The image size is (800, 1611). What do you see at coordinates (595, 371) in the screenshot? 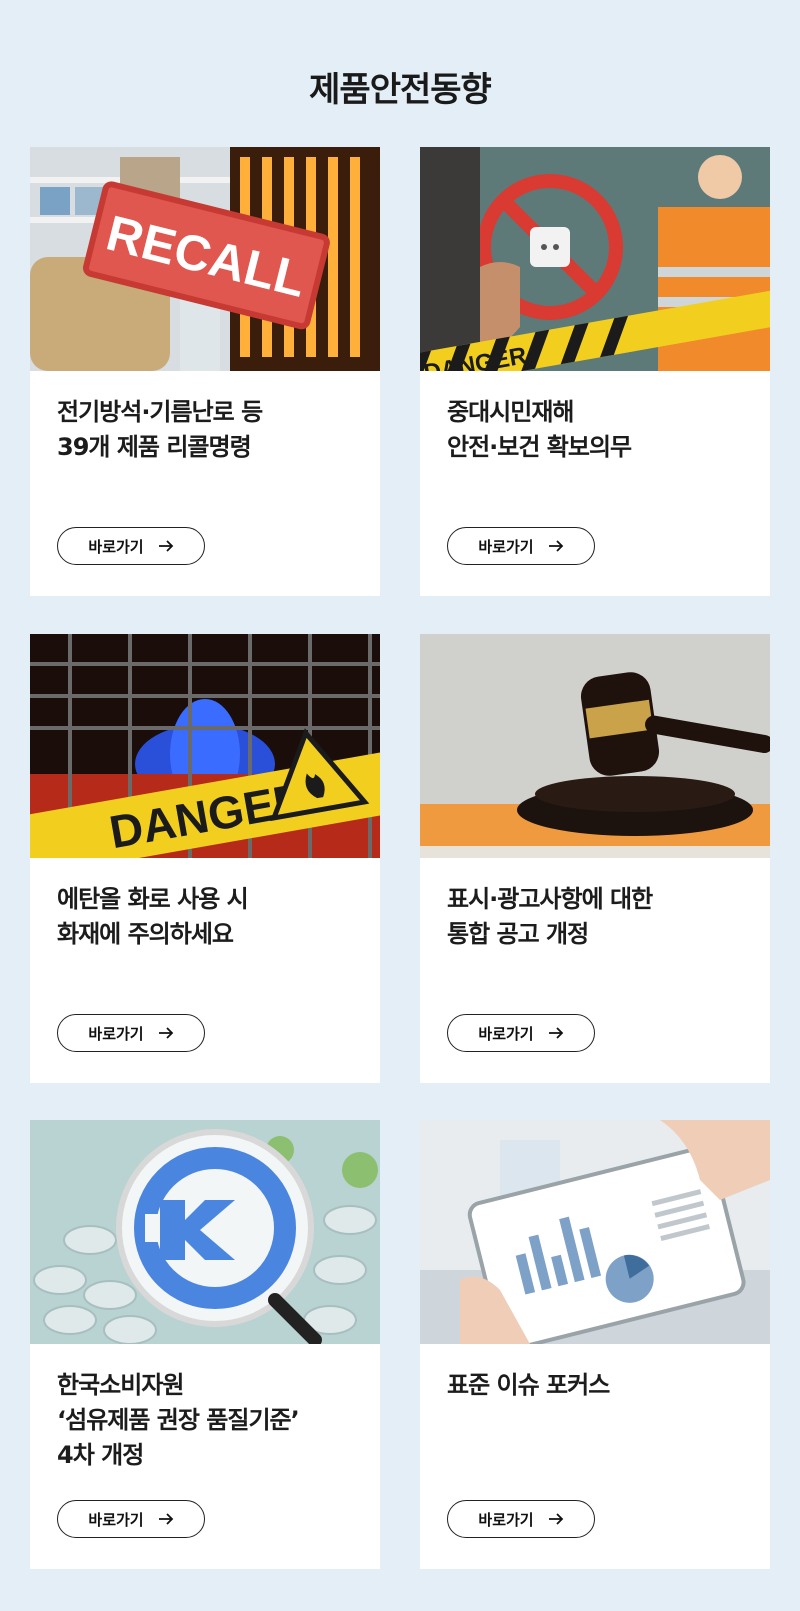
I see `news-card-civil-disaster: DANGER 중대시민재해 안전·보건 확보의무 바로가기` at bounding box center [595, 371].